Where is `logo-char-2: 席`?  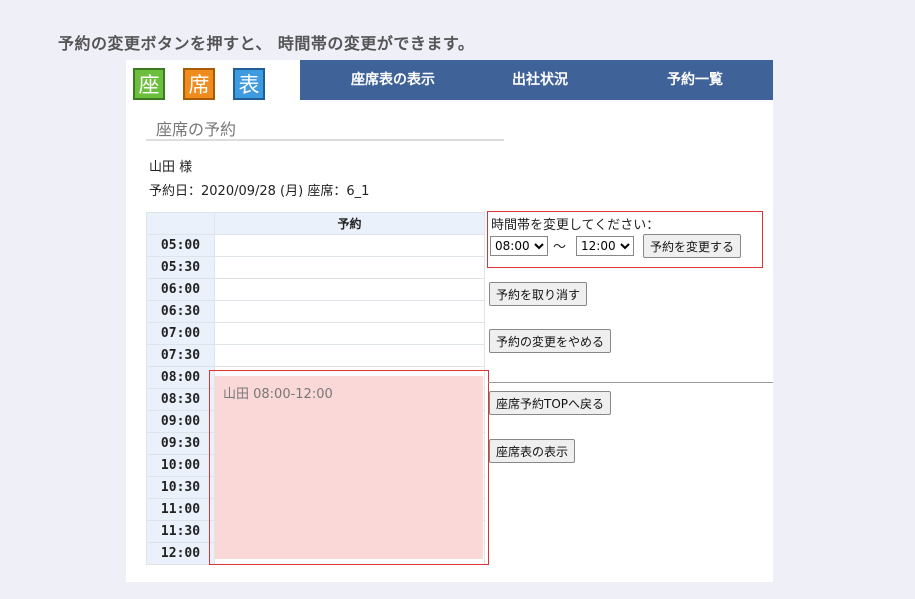
logo-char-2: 席 is located at coordinates (199, 84).